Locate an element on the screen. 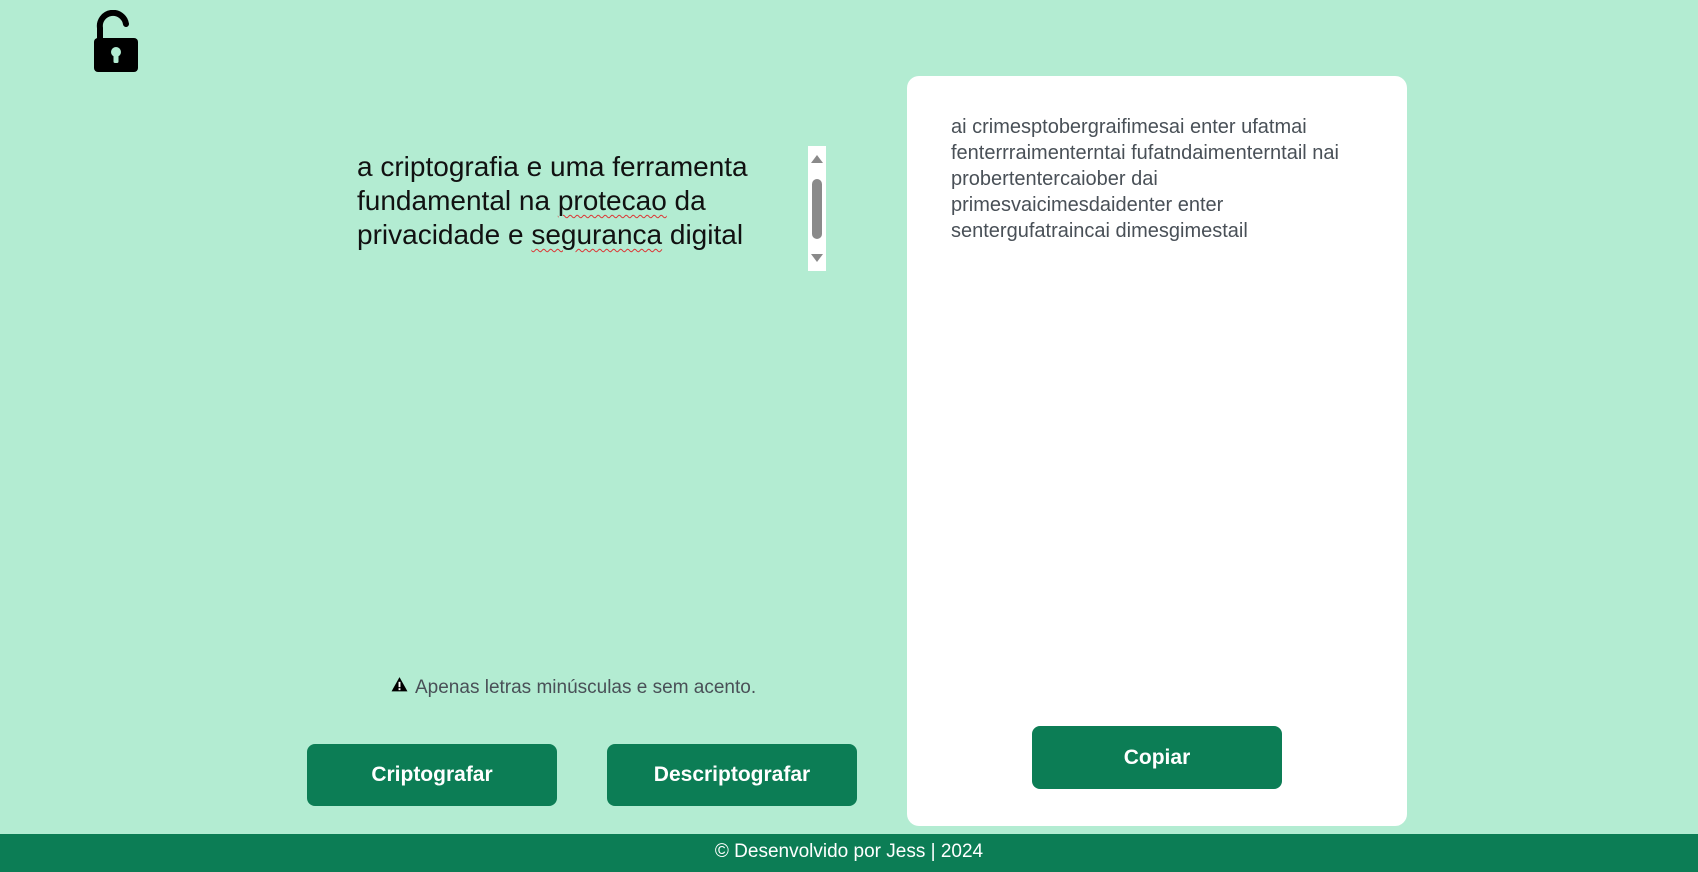 The width and height of the screenshot is (1698, 872). footer-text: © Desenvolvido por Jess | 2024 is located at coordinates (849, 851).